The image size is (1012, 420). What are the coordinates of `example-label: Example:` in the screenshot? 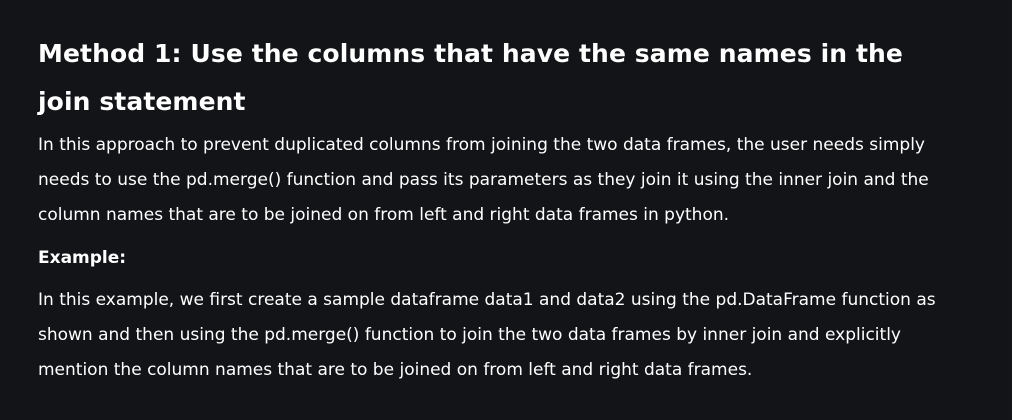 It's located at (82, 258).